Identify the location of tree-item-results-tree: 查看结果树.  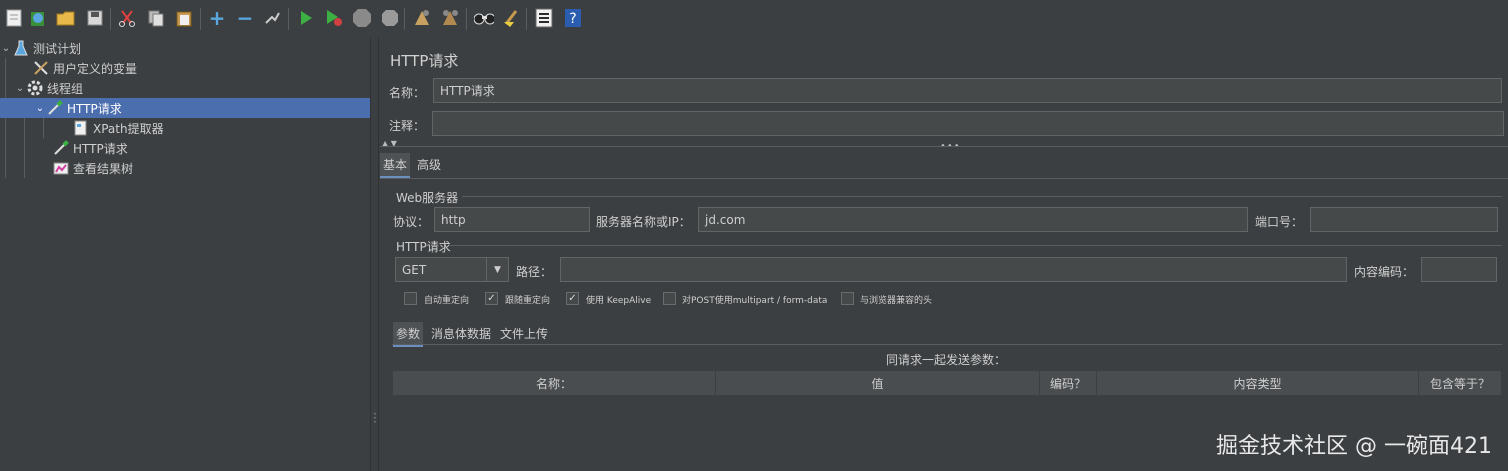
(211, 168).